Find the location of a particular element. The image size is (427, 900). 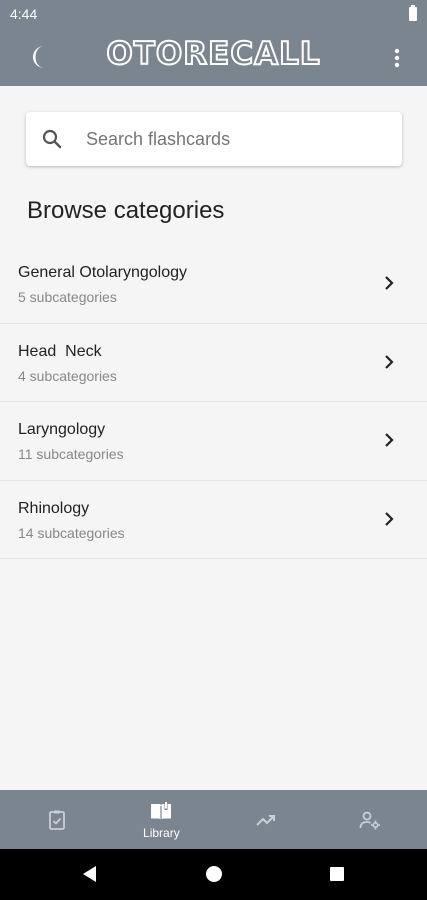

nav-item-account-settings is located at coordinates (370, 819).